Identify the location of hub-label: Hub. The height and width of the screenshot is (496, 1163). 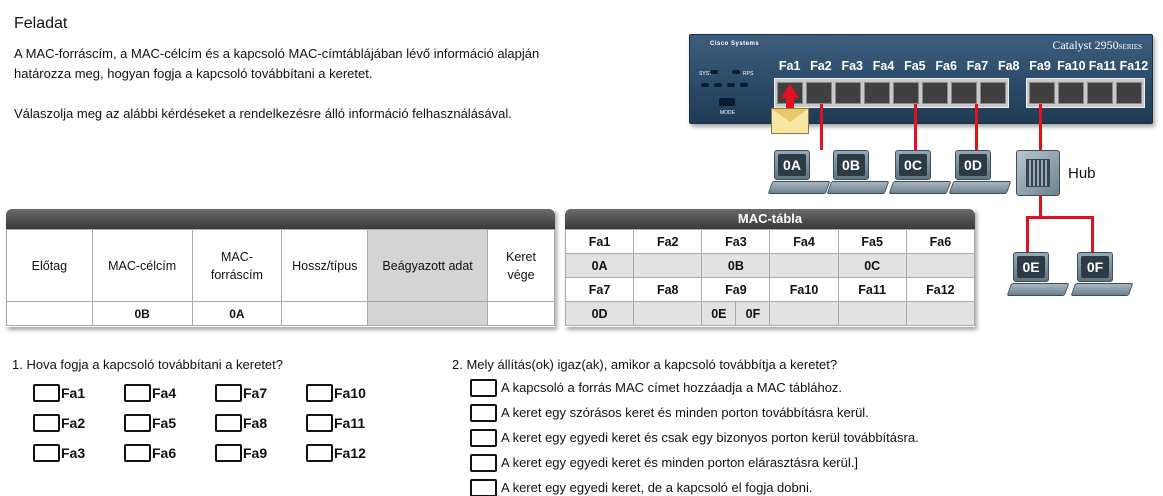
(1082, 173).